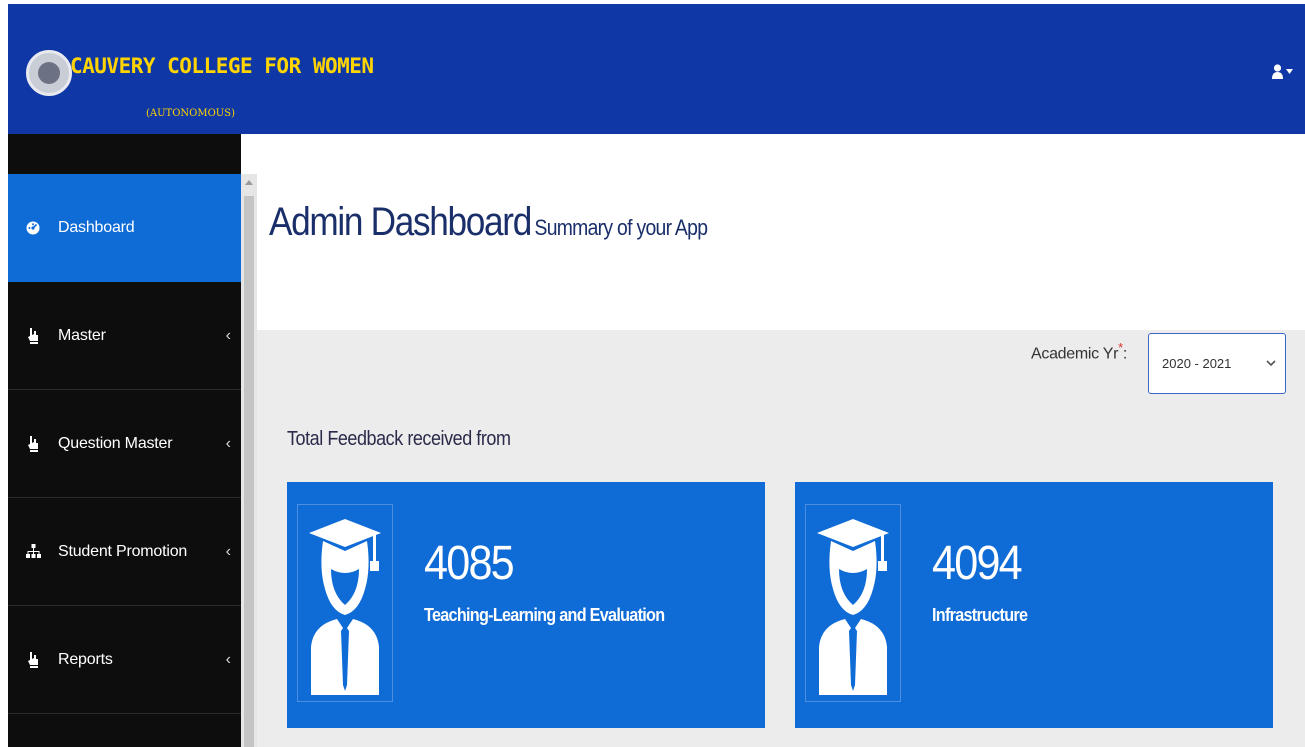  What do you see at coordinates (621, 227) in the screenshot?
I see `page-subtitle: Summary of your App` at bounding box center [621, 227].